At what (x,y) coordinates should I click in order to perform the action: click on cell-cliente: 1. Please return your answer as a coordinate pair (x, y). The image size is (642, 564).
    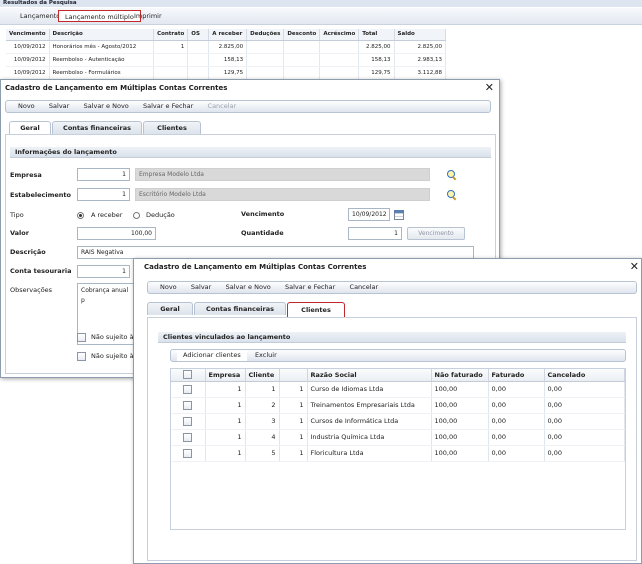
    Looking at the image, I should click on (262, 389).